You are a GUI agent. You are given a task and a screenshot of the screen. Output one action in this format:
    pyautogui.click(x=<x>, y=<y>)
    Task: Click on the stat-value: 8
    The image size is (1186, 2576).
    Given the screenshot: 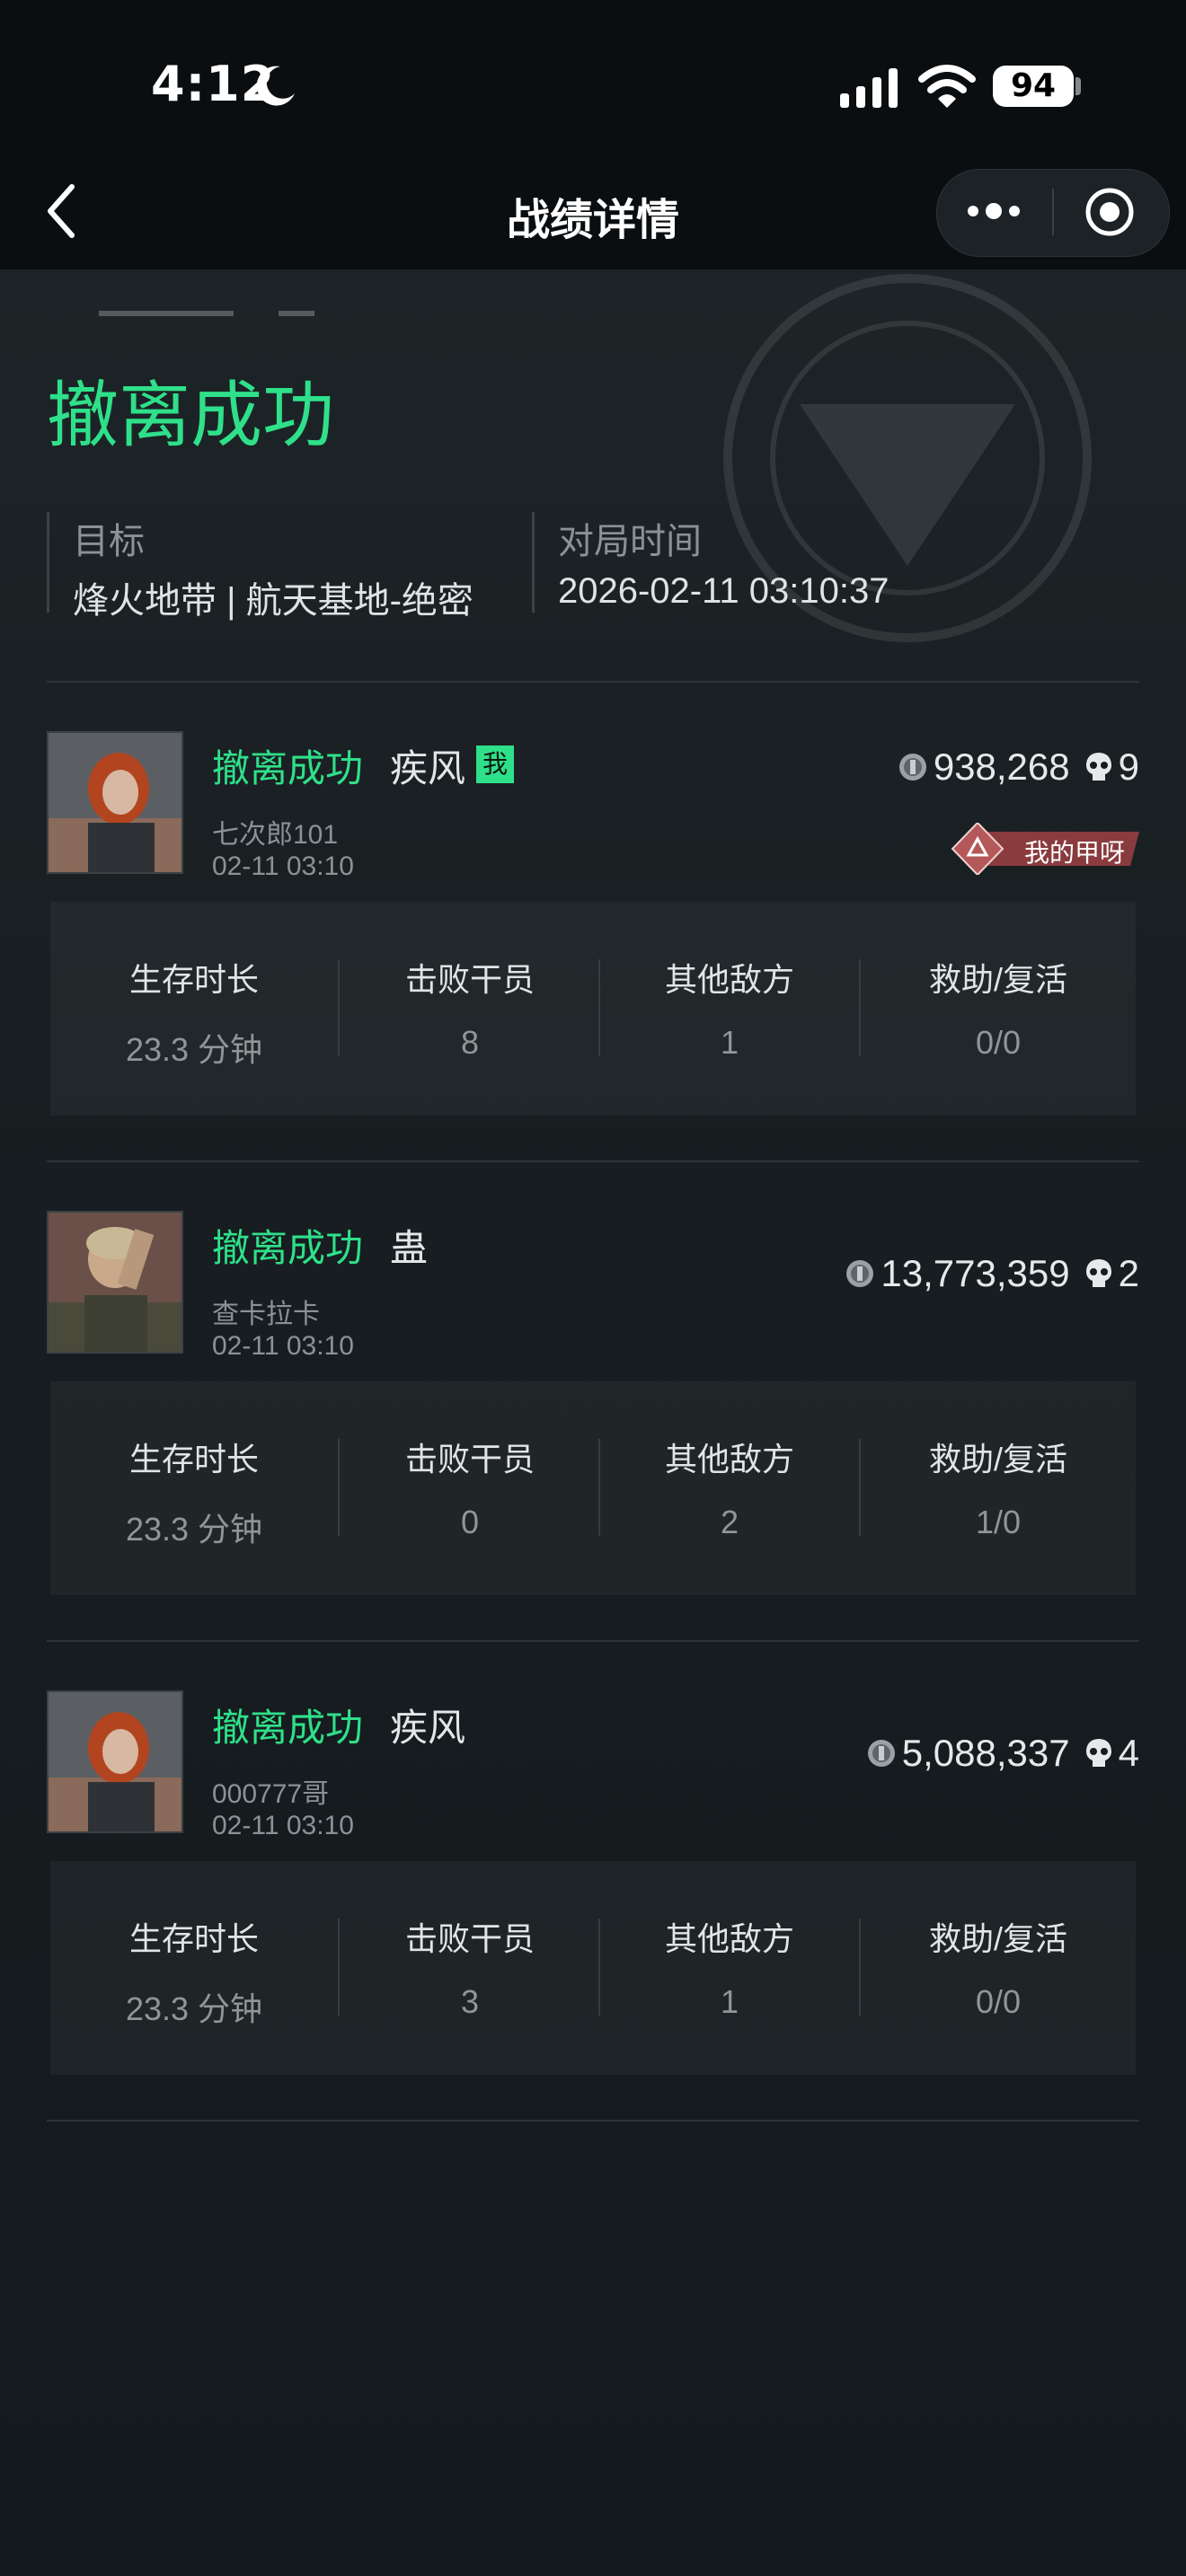 What is the action you would take?
    pyautogui.click(x=470, y=1042)
    